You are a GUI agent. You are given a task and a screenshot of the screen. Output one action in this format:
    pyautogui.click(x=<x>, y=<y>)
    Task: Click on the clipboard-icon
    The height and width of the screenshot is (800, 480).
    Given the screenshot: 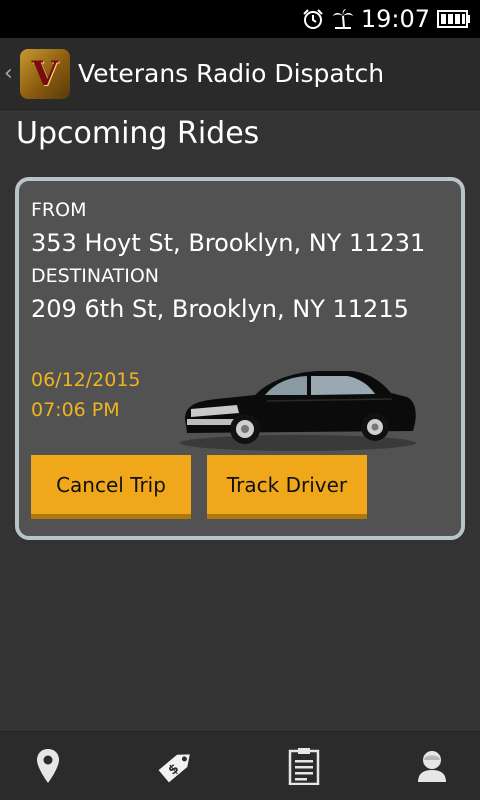 What is the action you would take?
    pyautogui.click(x=304, y=766)
    